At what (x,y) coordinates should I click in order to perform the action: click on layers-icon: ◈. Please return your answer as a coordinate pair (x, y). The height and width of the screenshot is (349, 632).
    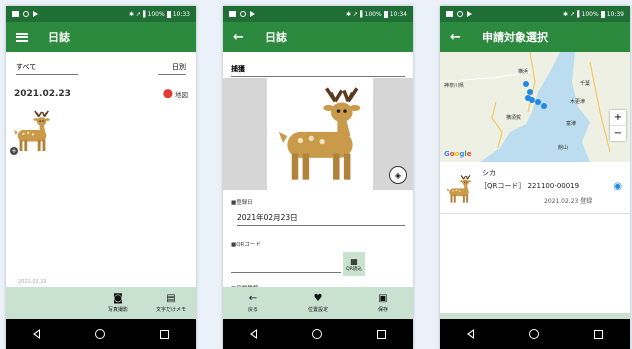
    Looking at the image, I should click on (398, 175).